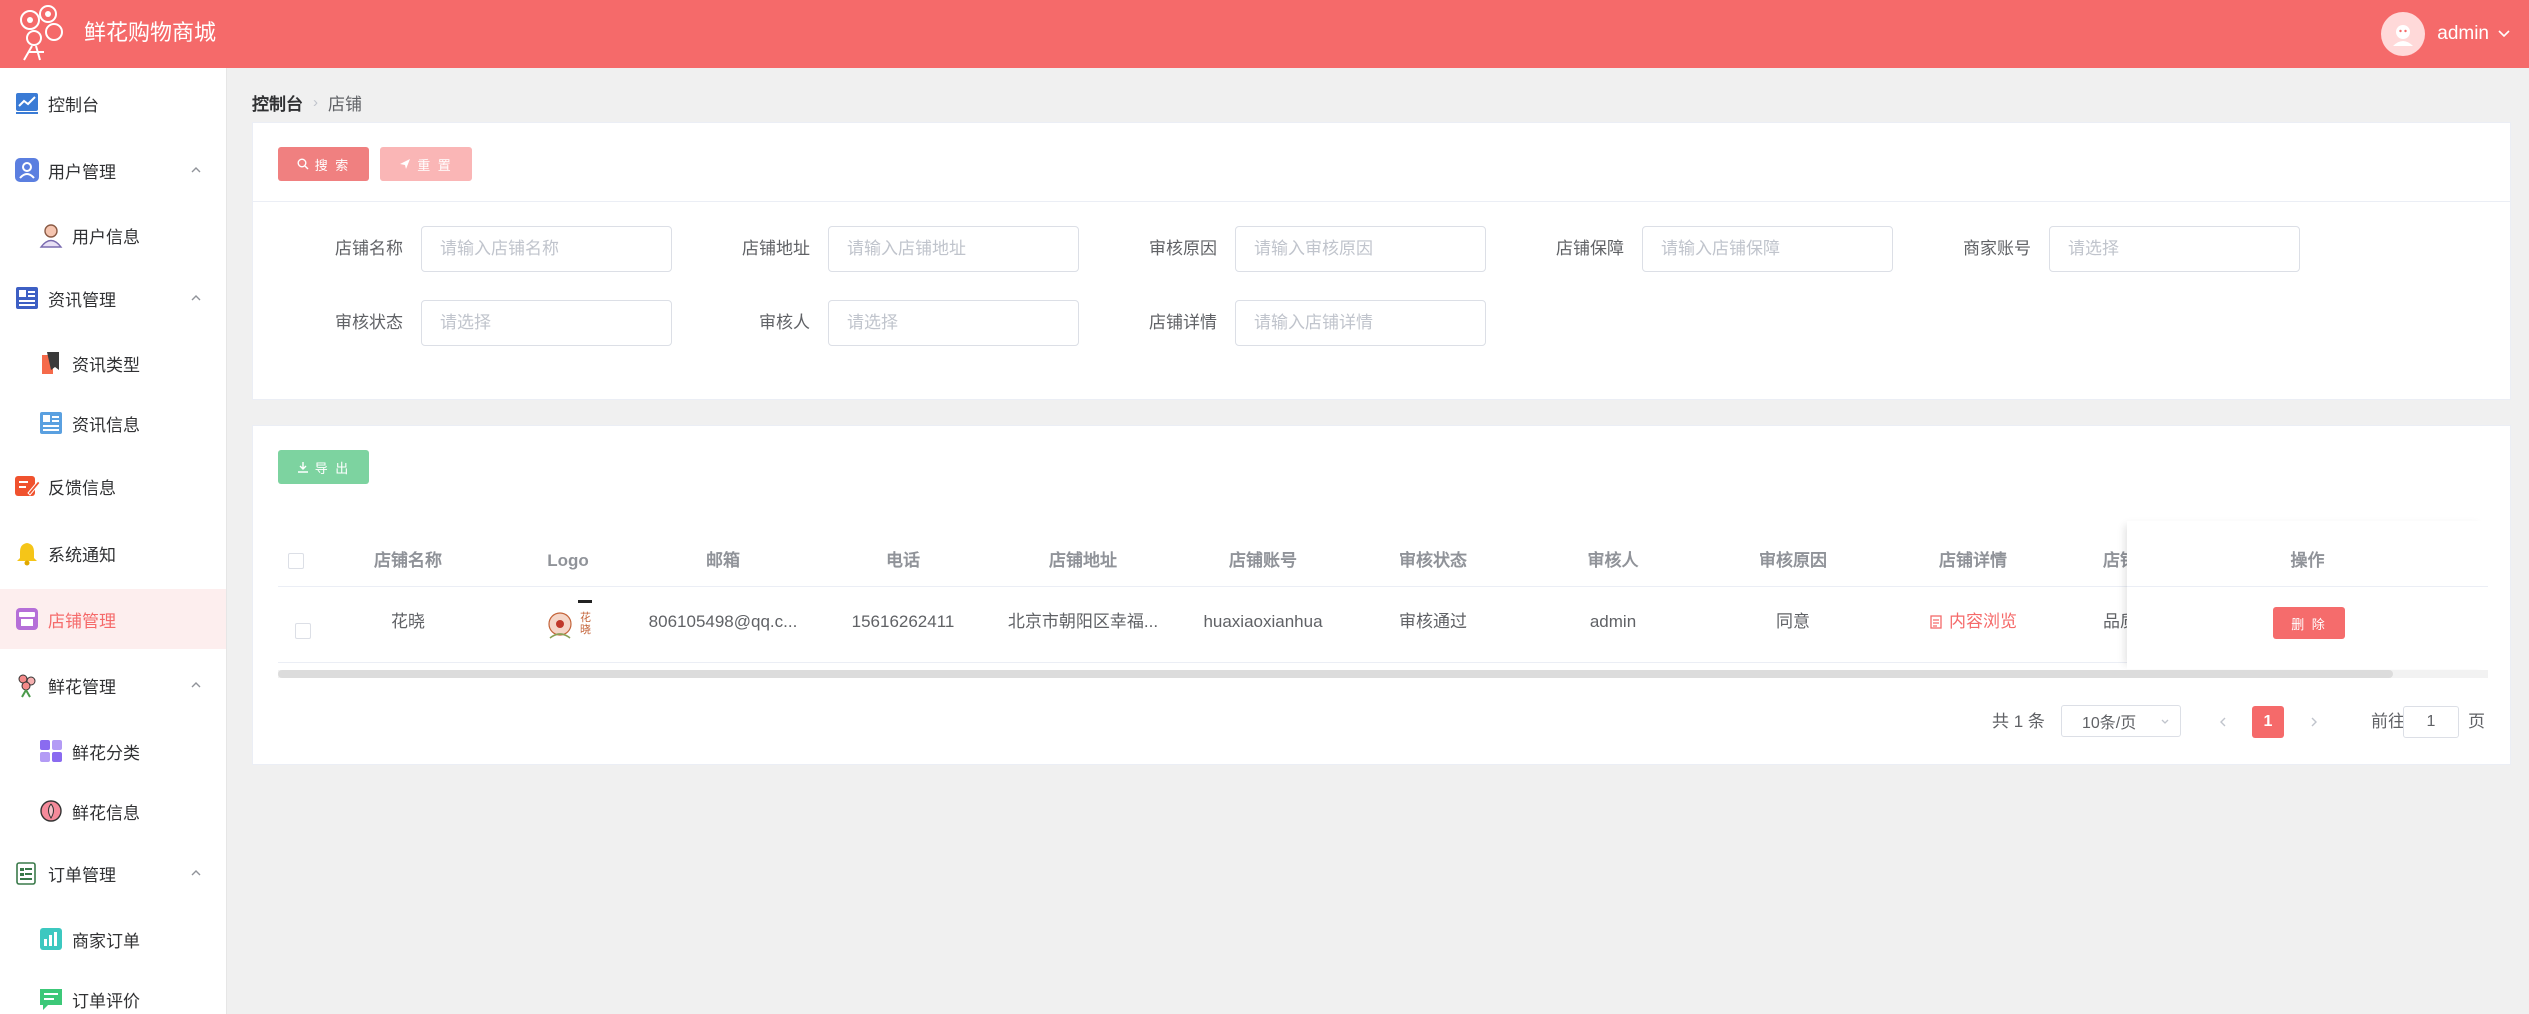 This screenshot has height=1014, width=2529. Describe the element at coordinates (82, 172) in the screenshot. I see `sidebar-item-label: 用户管理` at that location.